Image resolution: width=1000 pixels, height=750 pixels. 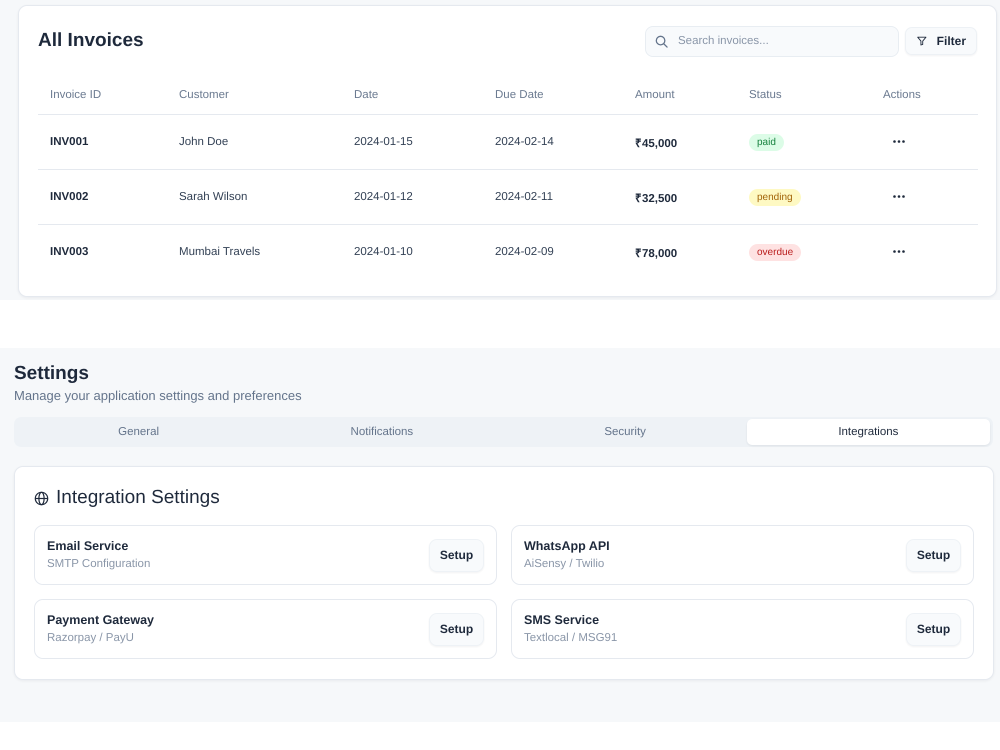 What do you see at coordinates (922, 41) in the screenshot?
I see `filter-icon` at bounding box center [922, 41].